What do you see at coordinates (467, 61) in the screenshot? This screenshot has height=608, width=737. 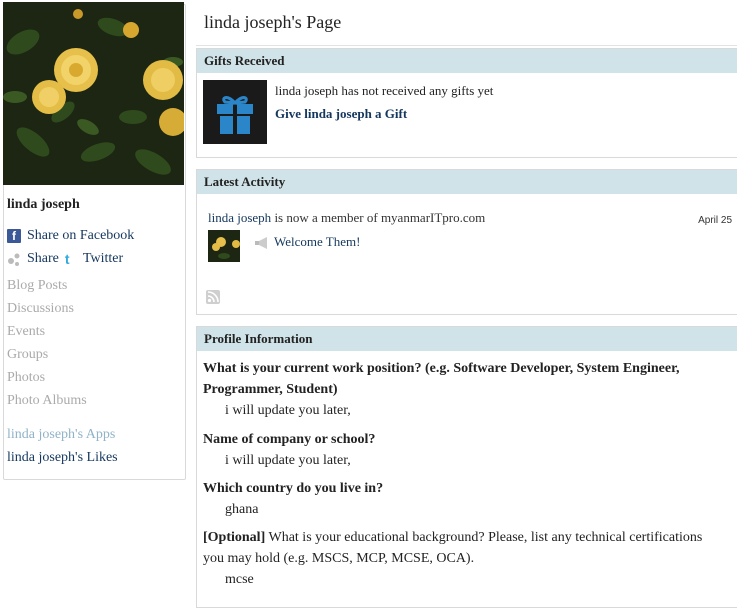 I see `gifts-heading: Gifts Received` at bounding box center [467, 61].